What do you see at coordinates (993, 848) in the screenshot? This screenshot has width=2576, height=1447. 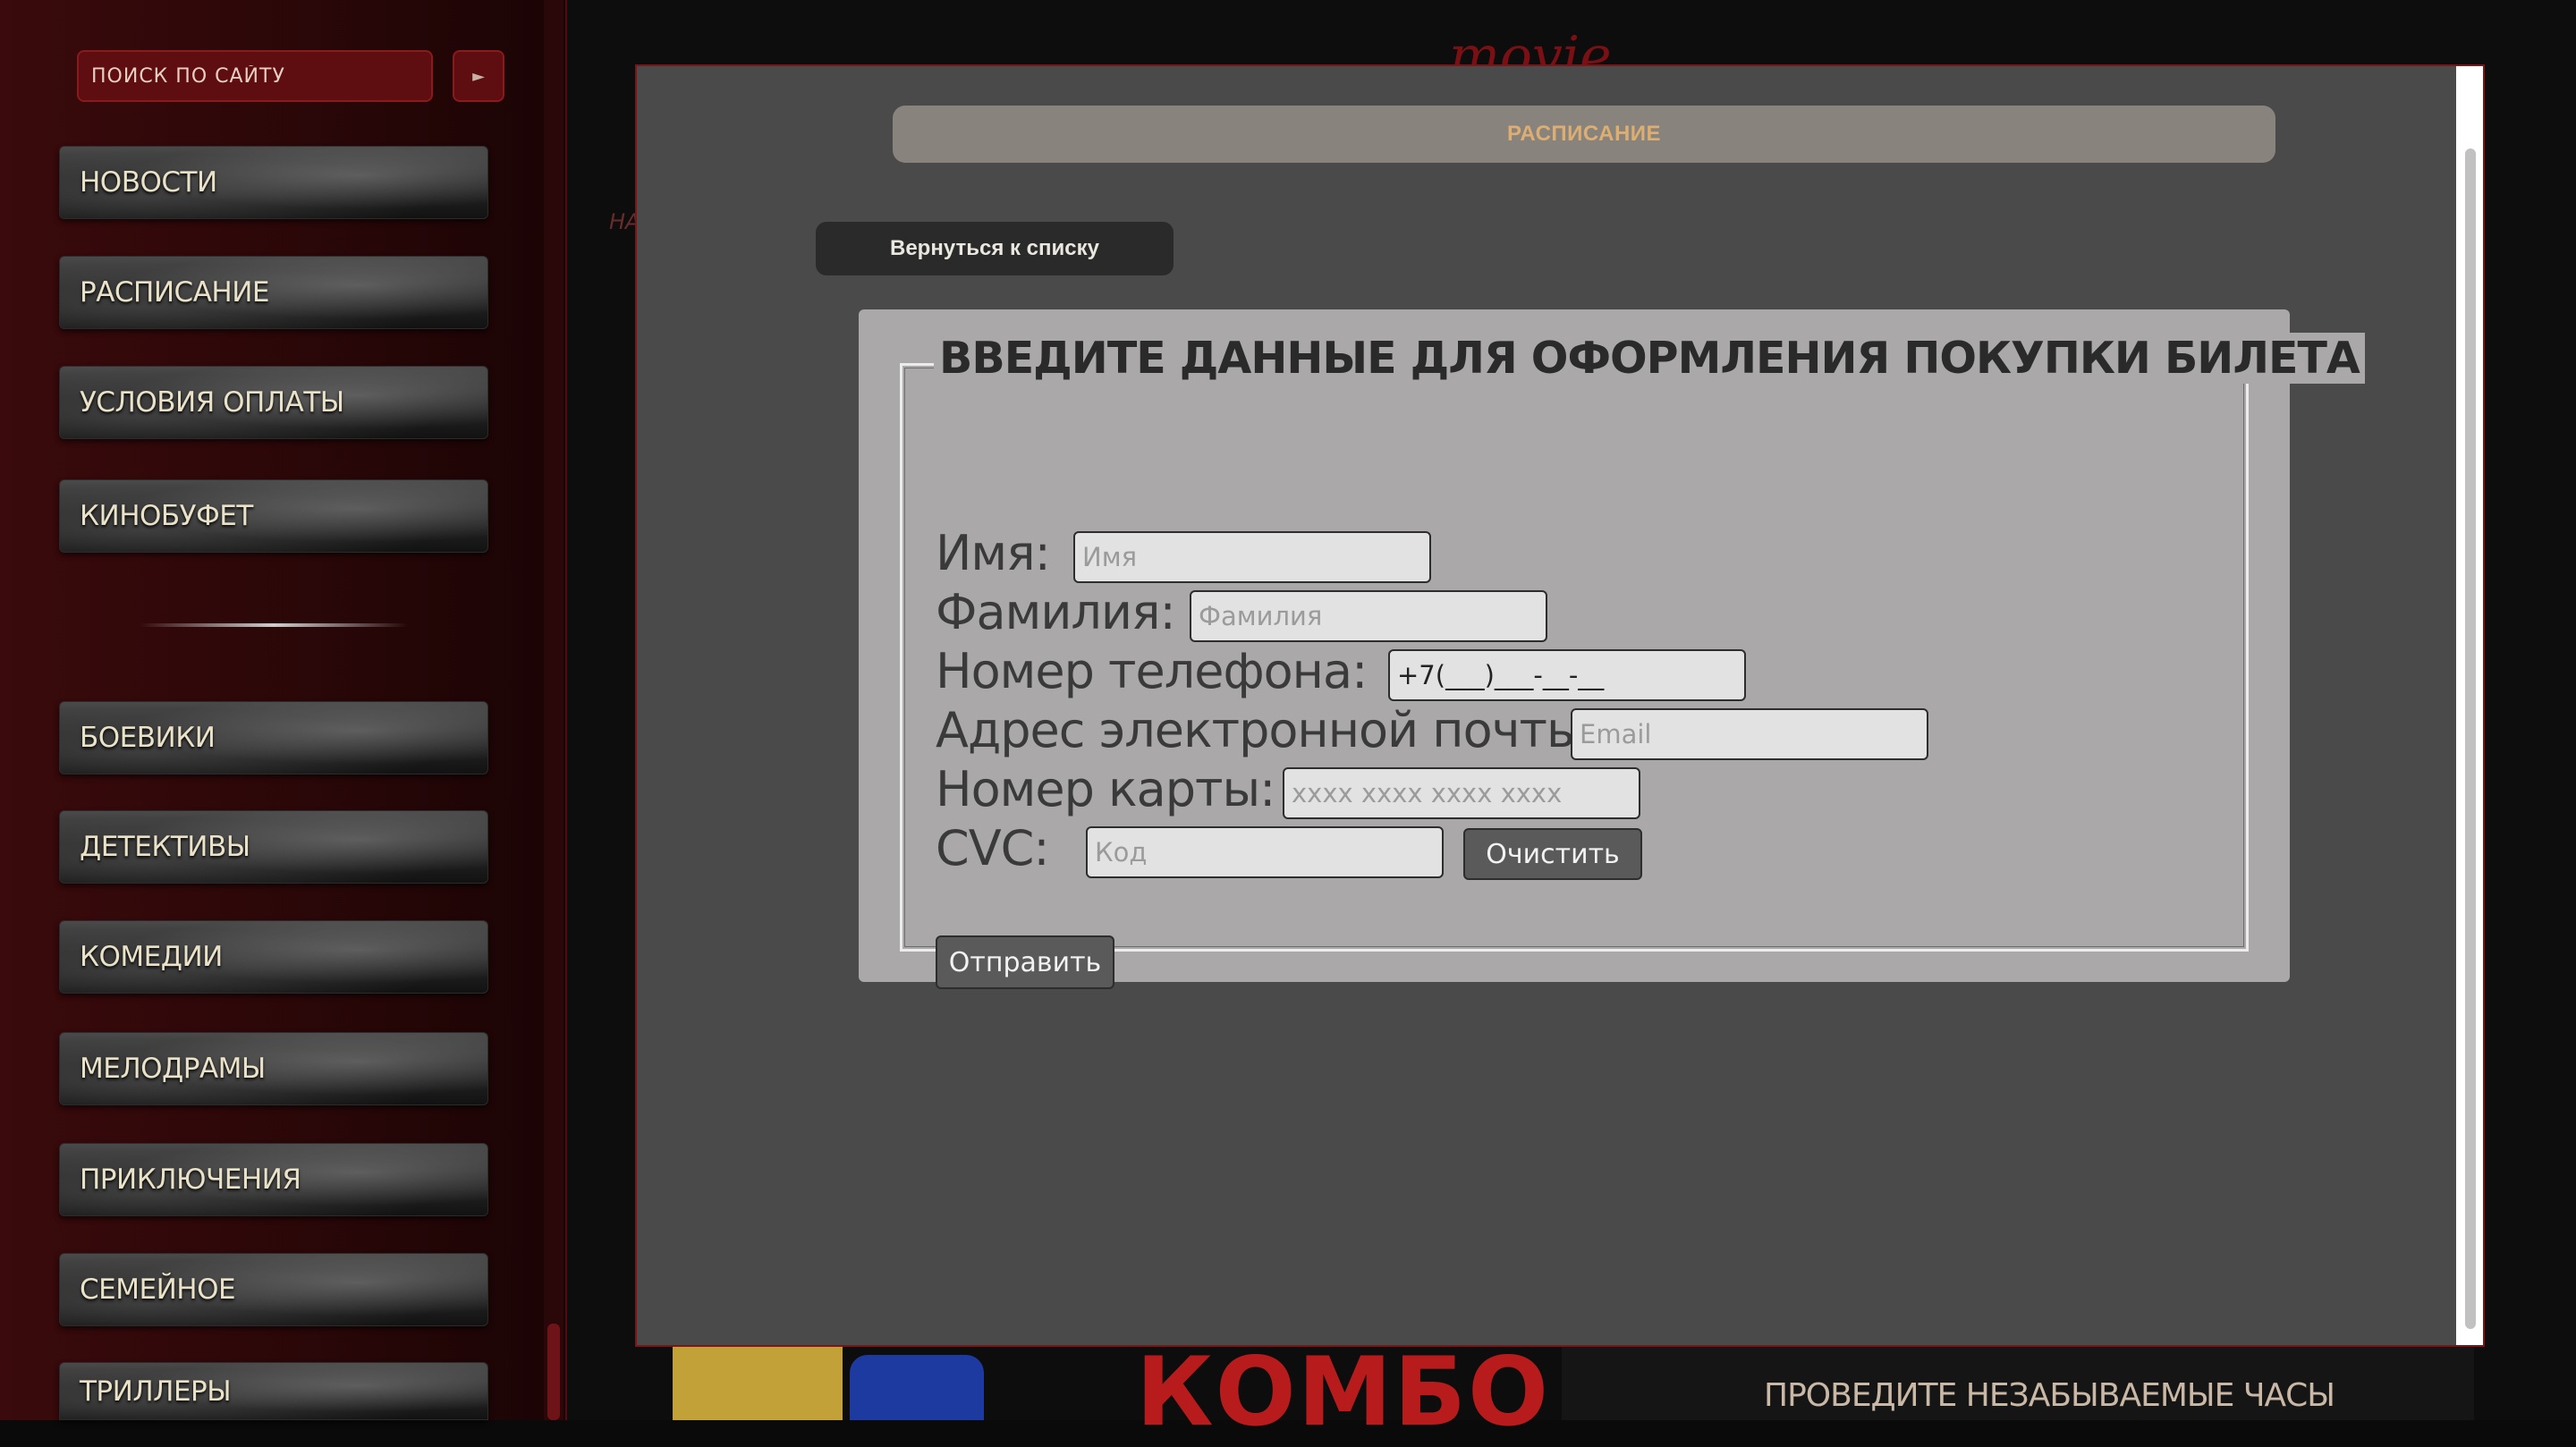 I see `cvc-label: CVC:` at bounding box center [993, 848].